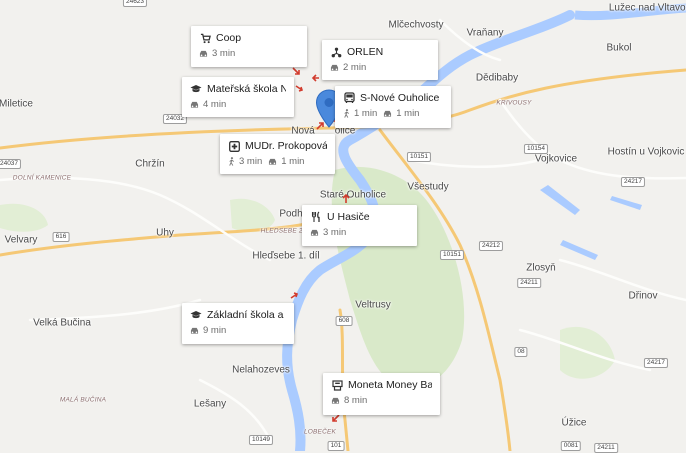  Describe the element at coordinates (571, 446) in the screenshot. I see `road-number-shield: 0081` at that location.